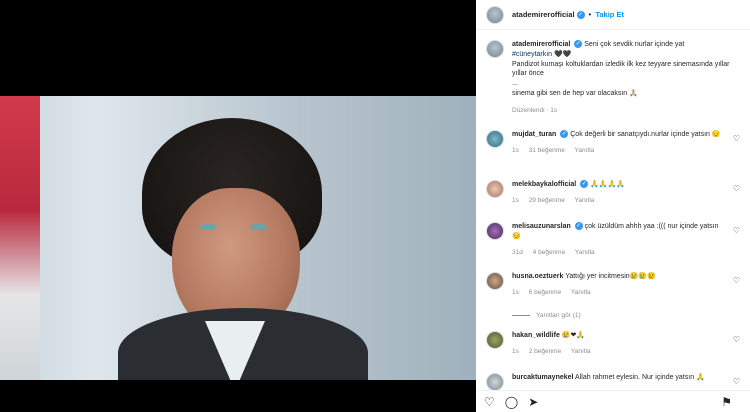  I want to click on caption-username: atademirerofficial, so click(541, 44).